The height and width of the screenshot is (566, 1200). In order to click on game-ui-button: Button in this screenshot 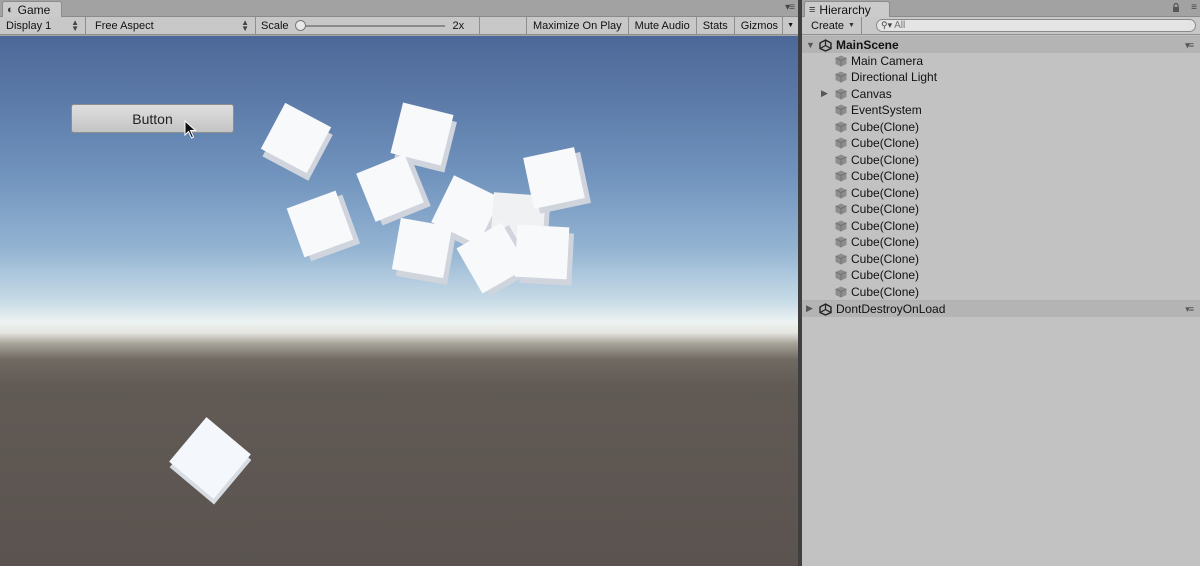, I will do `click(152, 118)`.